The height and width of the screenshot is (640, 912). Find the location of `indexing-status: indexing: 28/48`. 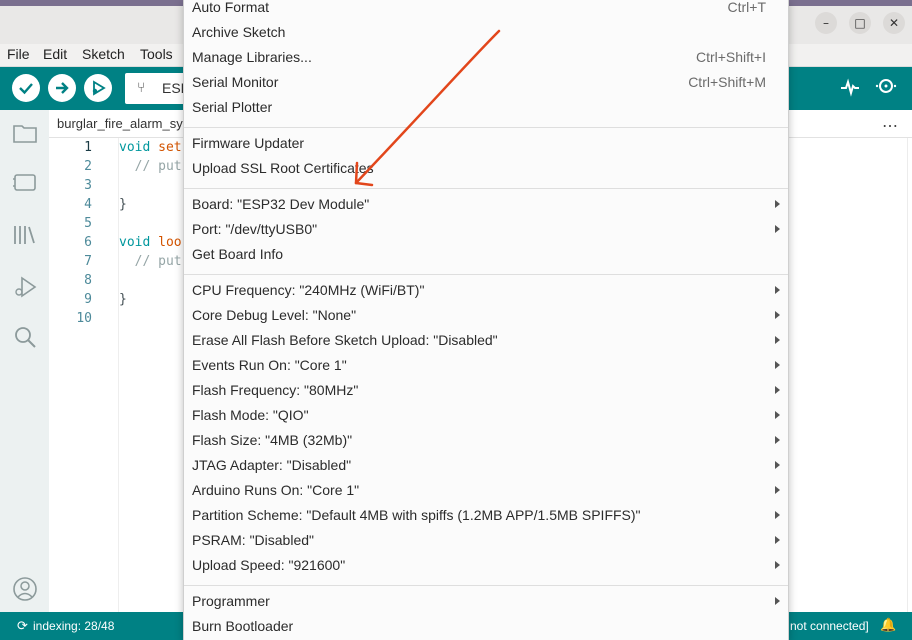

indexing-status: indexing: 28/48 is located at coordinates (74, 626).